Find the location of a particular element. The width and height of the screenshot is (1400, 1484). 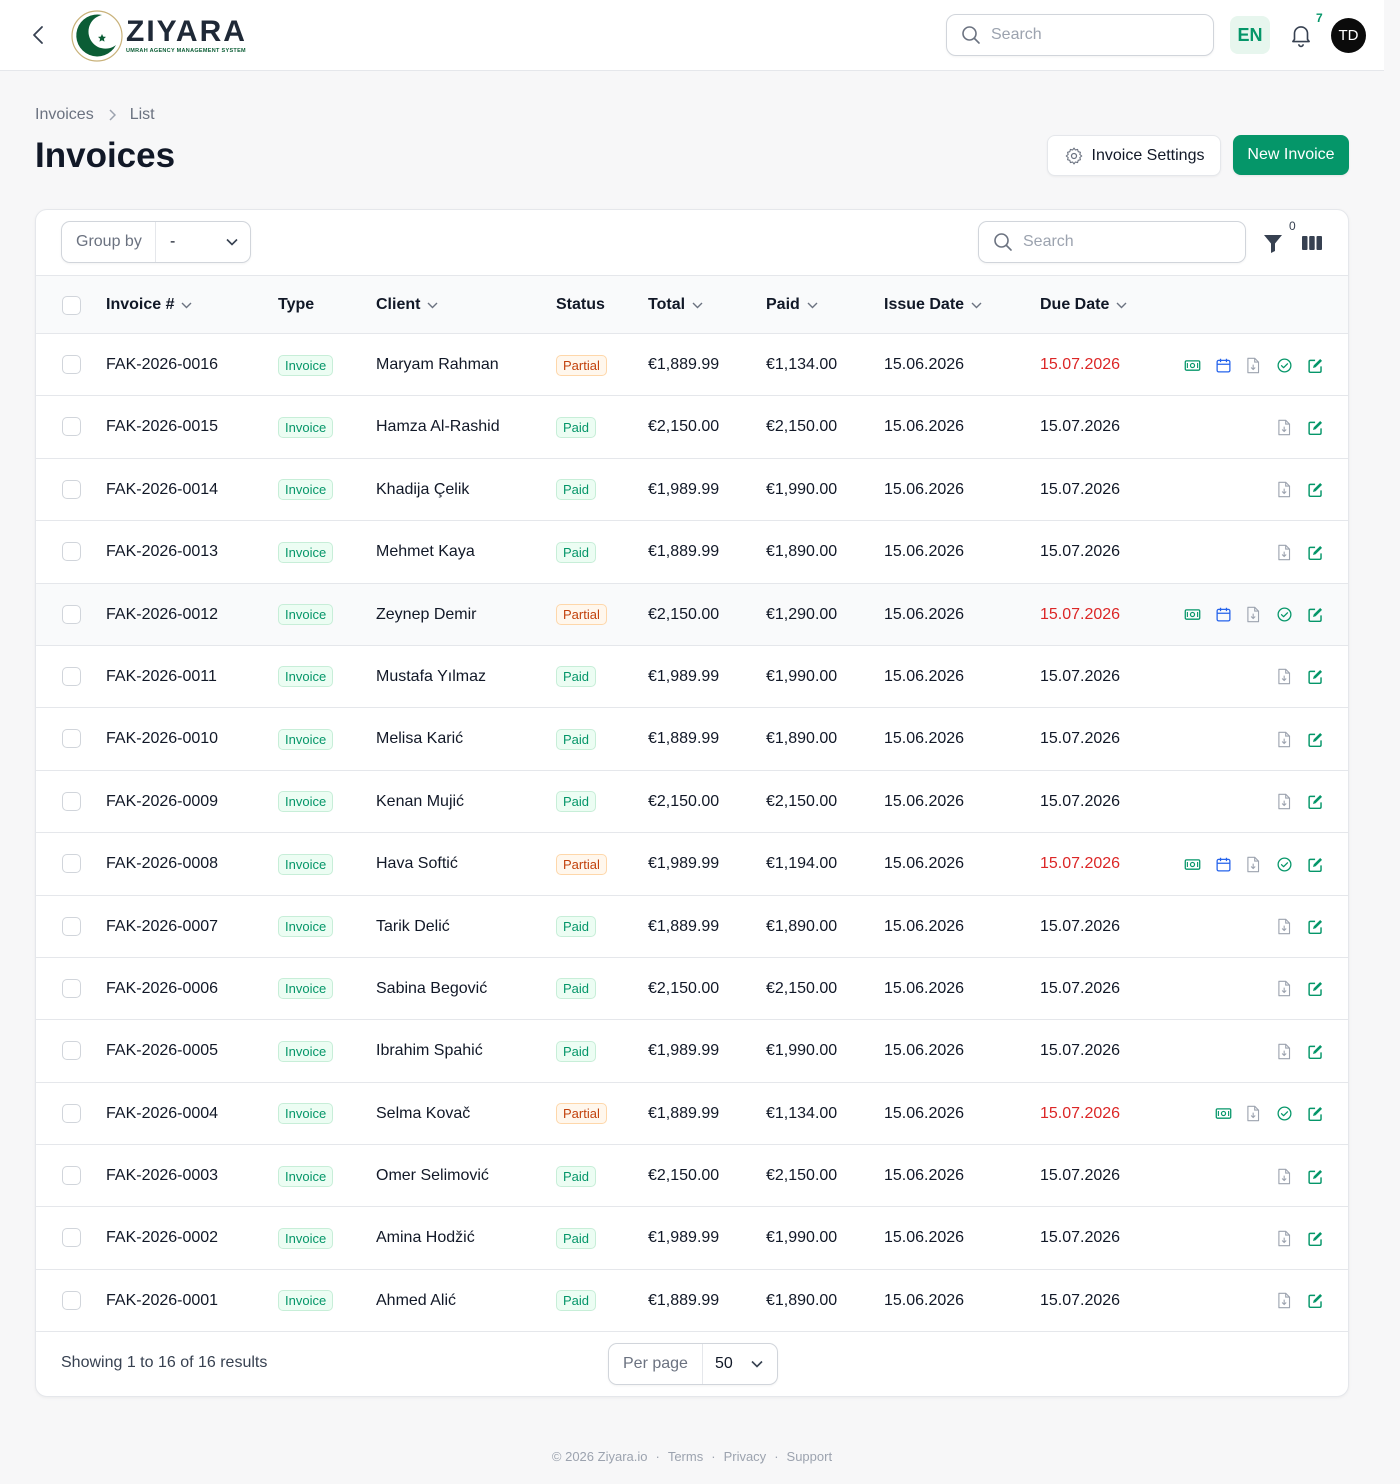

select-all-checkbox is located at coordinates (71, 305).